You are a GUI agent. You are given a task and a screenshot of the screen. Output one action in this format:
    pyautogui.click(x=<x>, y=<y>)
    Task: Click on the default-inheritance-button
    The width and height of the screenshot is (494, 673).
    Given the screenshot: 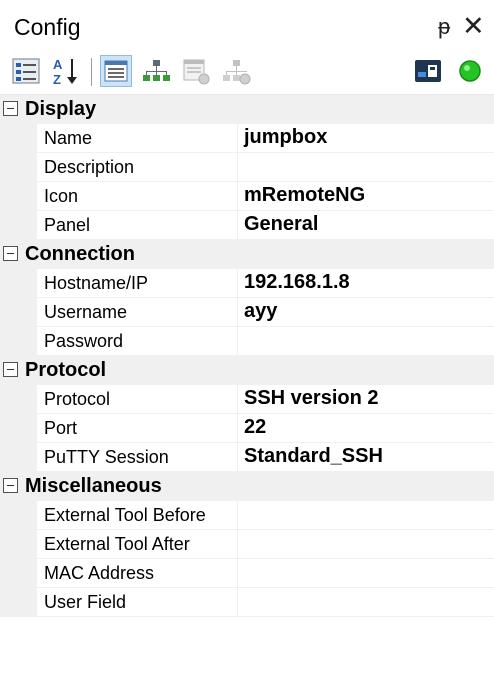 What is the action you would take?
    pyautogui.click(x=236, y=71)
    